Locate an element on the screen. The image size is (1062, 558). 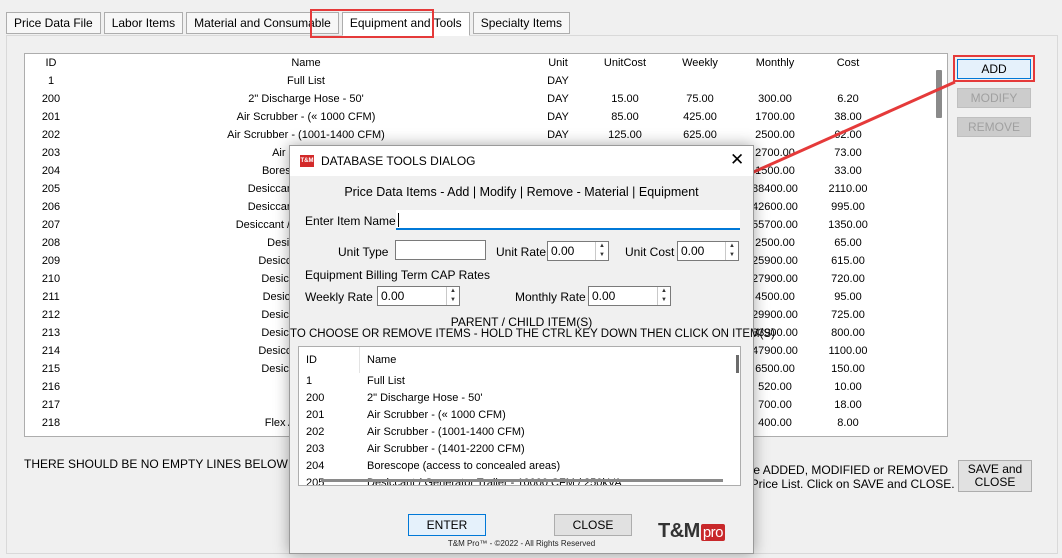
pc-cell-id: 1 is located at coordinates (309, 381).